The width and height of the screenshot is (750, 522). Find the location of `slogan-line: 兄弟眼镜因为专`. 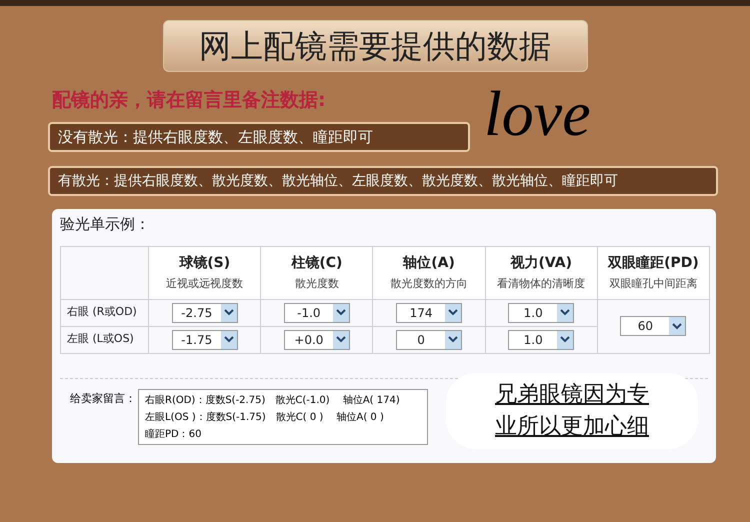

slogan-line: 兄弟眼镜因为专 is located at coordinates (572, 394).